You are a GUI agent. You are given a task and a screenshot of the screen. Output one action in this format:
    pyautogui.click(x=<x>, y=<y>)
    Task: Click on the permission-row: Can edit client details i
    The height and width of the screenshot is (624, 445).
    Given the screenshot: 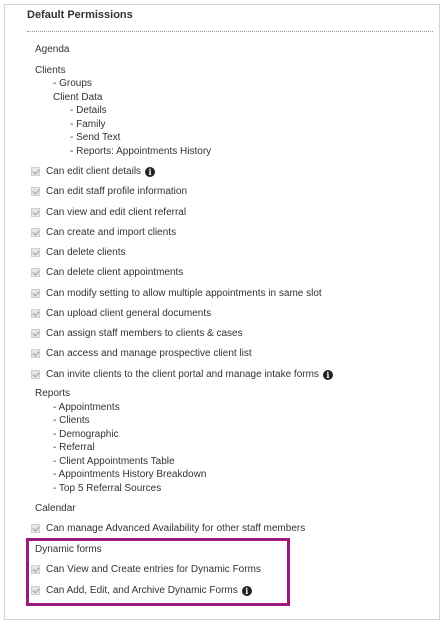 What is the action you would take?
    pyautogui.click(x=93, y=171)
    